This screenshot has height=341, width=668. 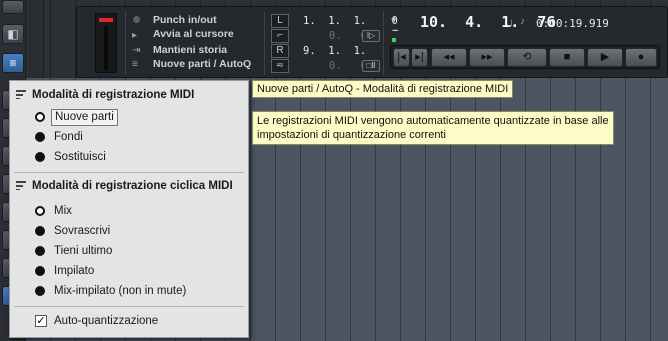 I want to click on right-sync-button: □Ⅱ, so click(x=371, y=66).